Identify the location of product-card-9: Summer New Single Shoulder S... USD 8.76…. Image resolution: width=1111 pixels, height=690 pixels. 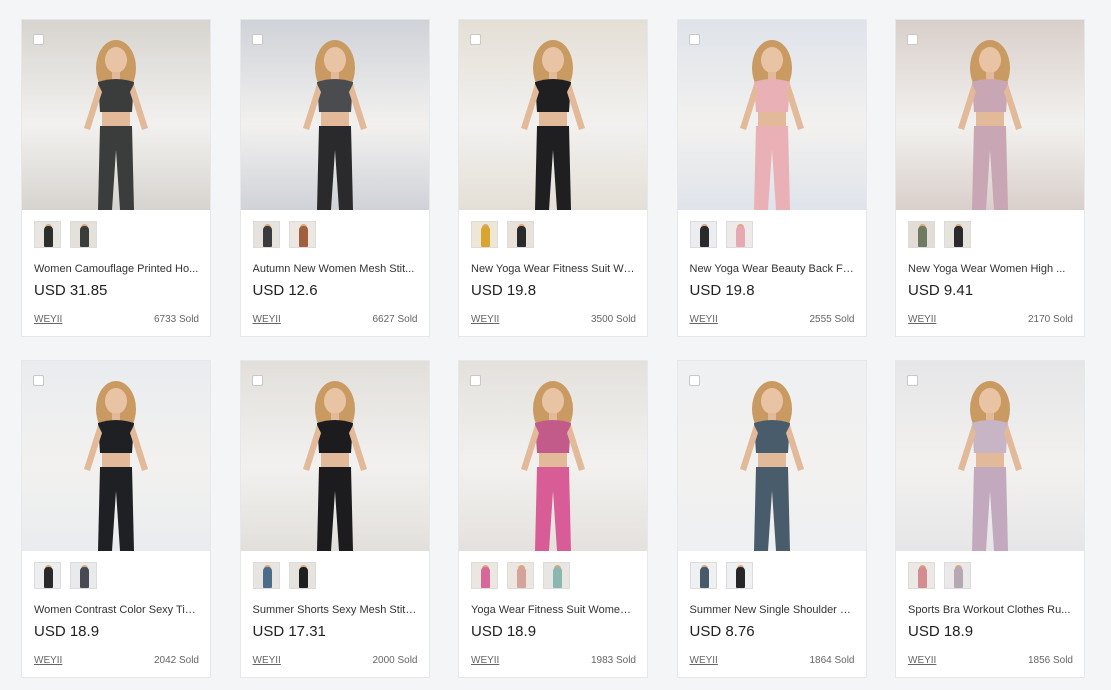
(771, 519).